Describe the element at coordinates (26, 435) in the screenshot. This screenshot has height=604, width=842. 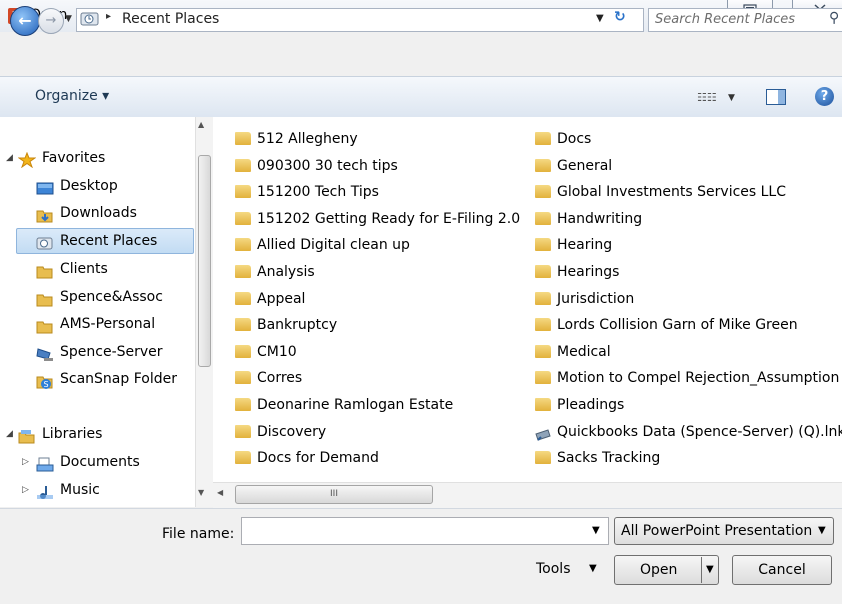
I see `libraries-icon` at that location.